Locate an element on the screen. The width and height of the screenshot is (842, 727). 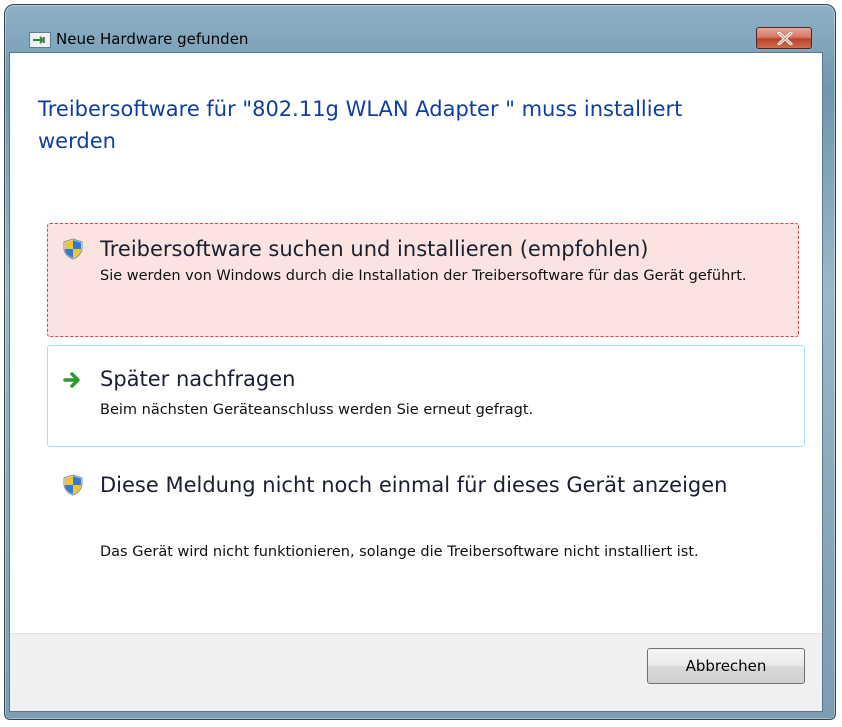
button-bar: Abbrechen is located at coordinates (416, 672).